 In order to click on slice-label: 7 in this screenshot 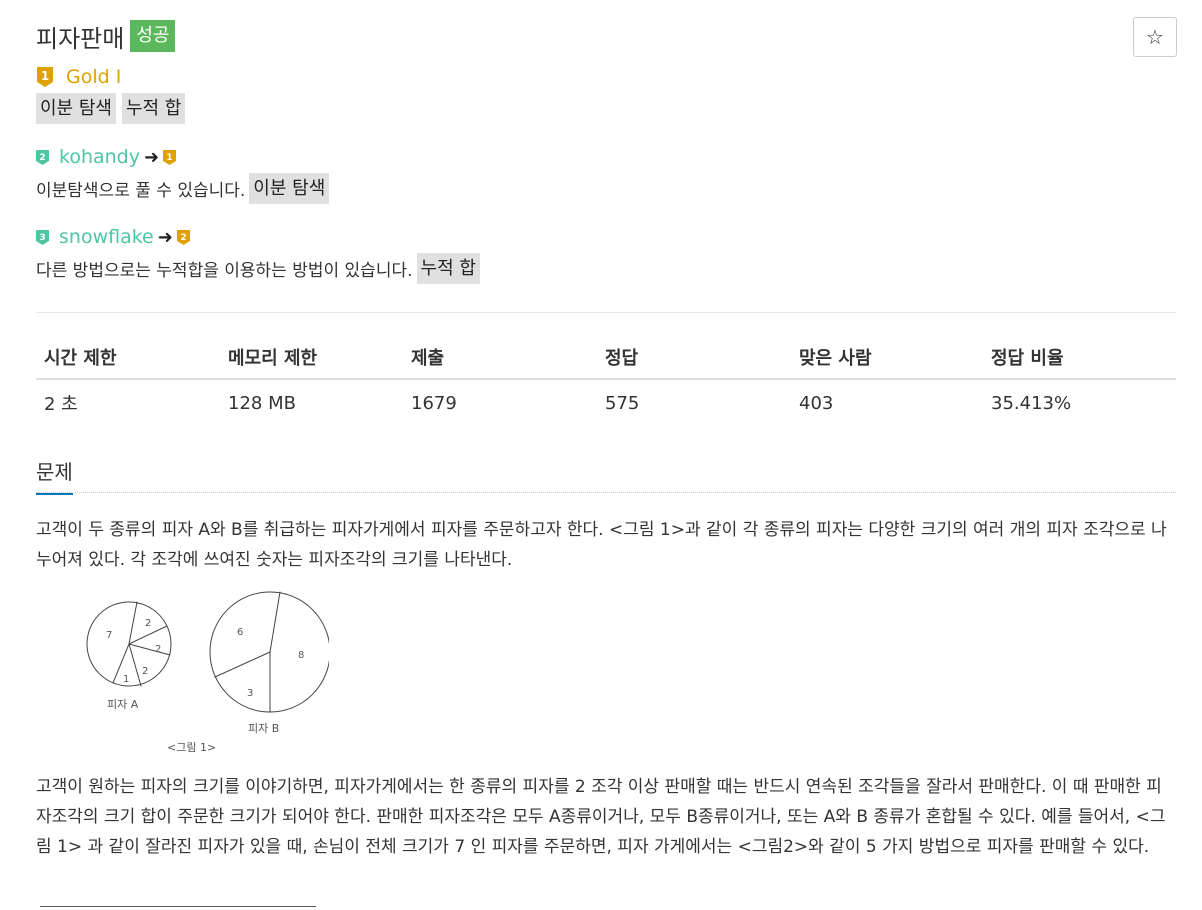, I will do `click(109, 635)`.